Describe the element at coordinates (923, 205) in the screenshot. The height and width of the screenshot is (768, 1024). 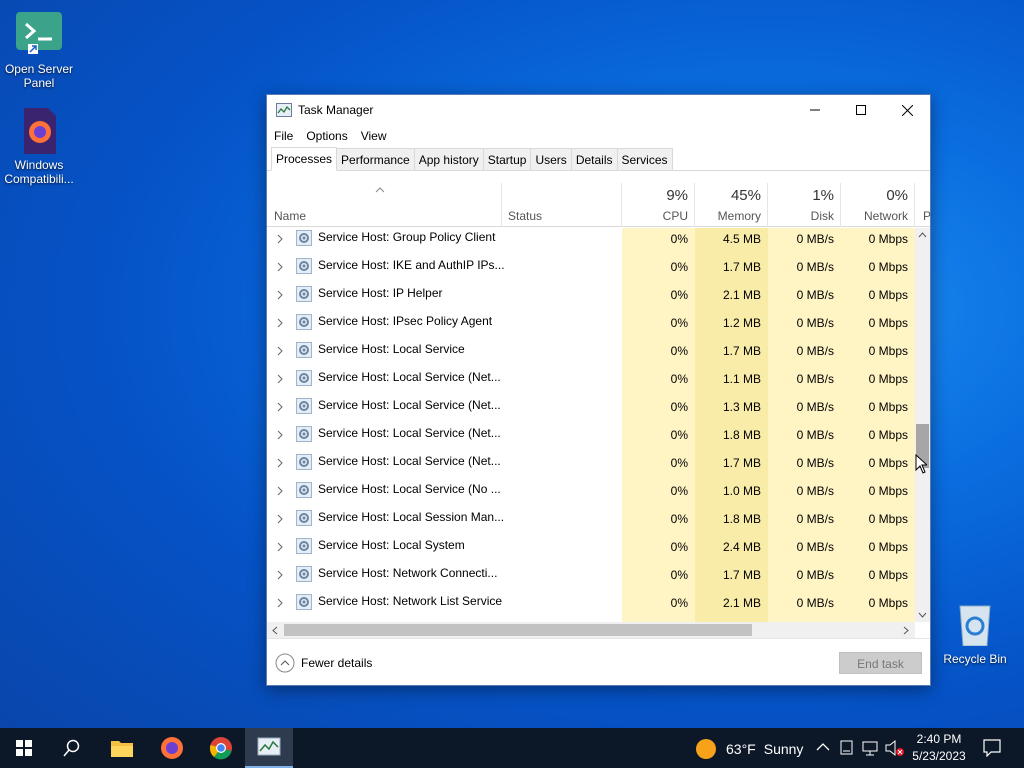
I see `column-header-power: P` at that location.